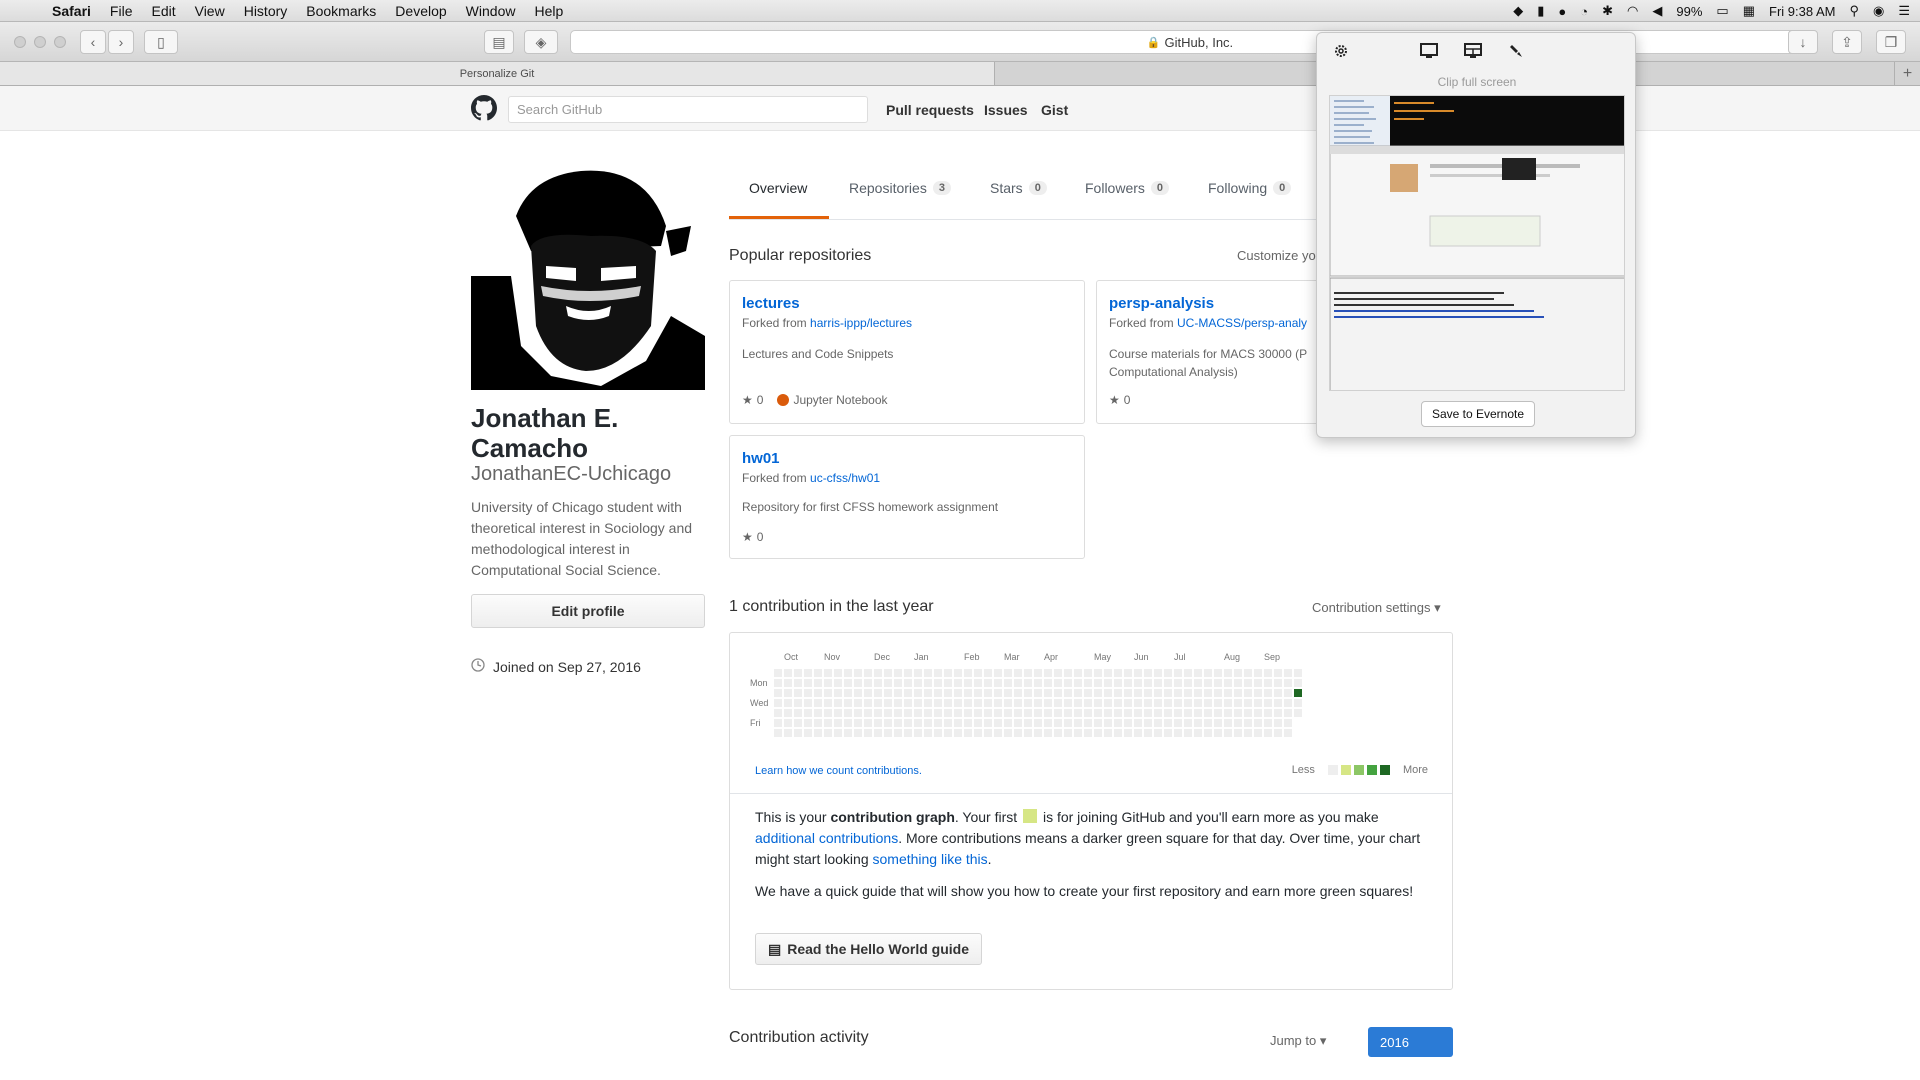 The image size is (1920, 1080). I want to click on bluetooth-icon: ✱, so click(1607, 11).